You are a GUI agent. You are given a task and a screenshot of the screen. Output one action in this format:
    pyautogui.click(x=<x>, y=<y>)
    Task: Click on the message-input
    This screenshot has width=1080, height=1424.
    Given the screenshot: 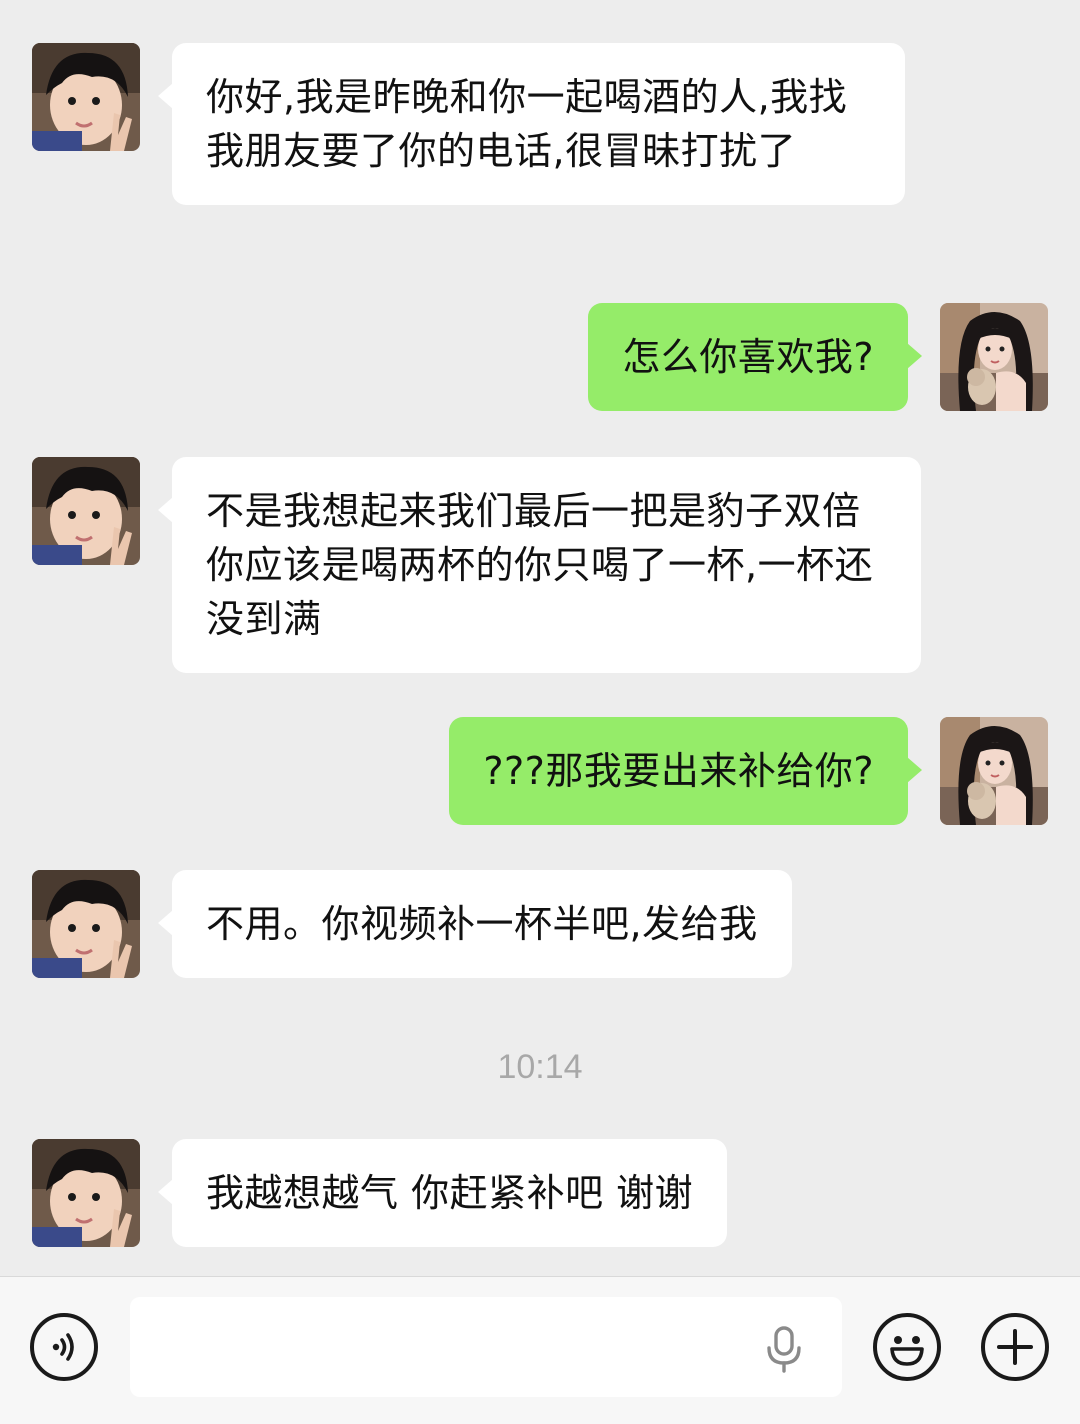 What is the action you would take?
    pyautogui.click(x=486, y=1347)
    